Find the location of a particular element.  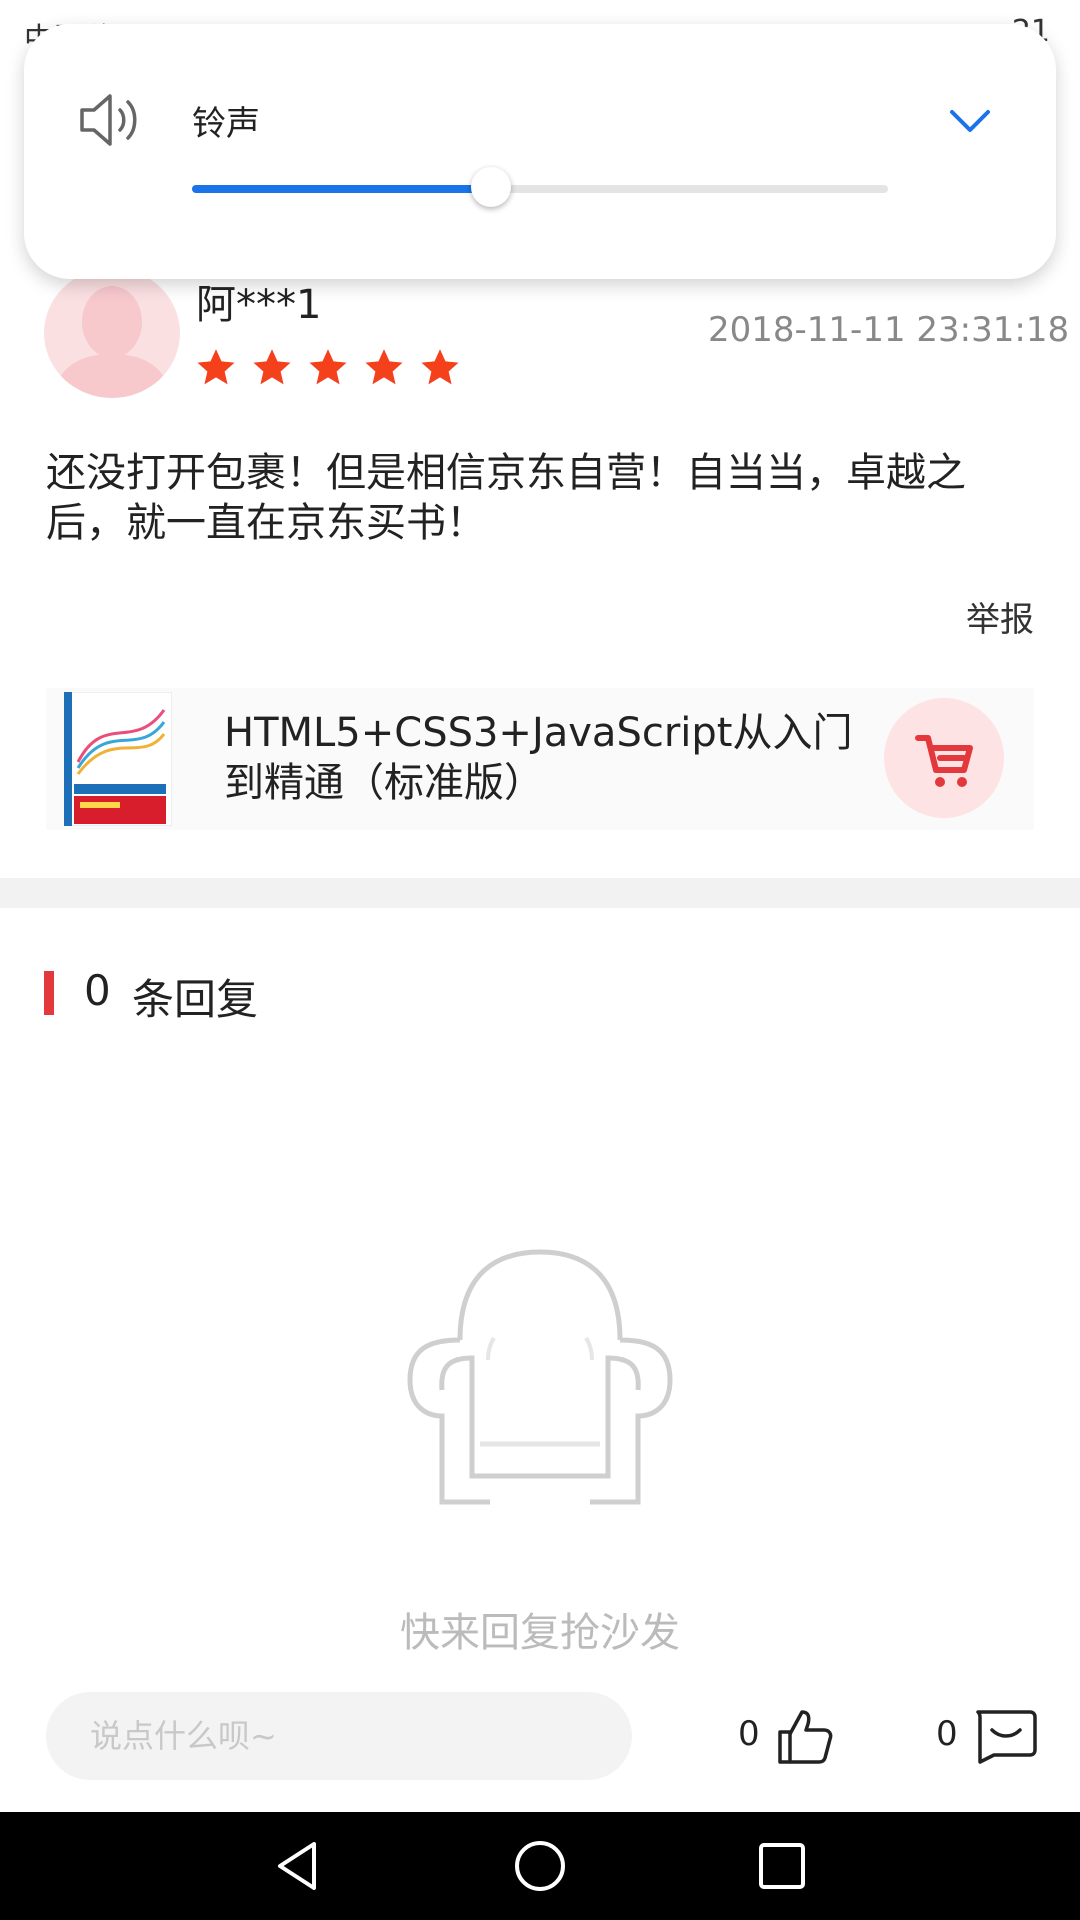

home-circle-icon is located at coordinates (540, 1866).